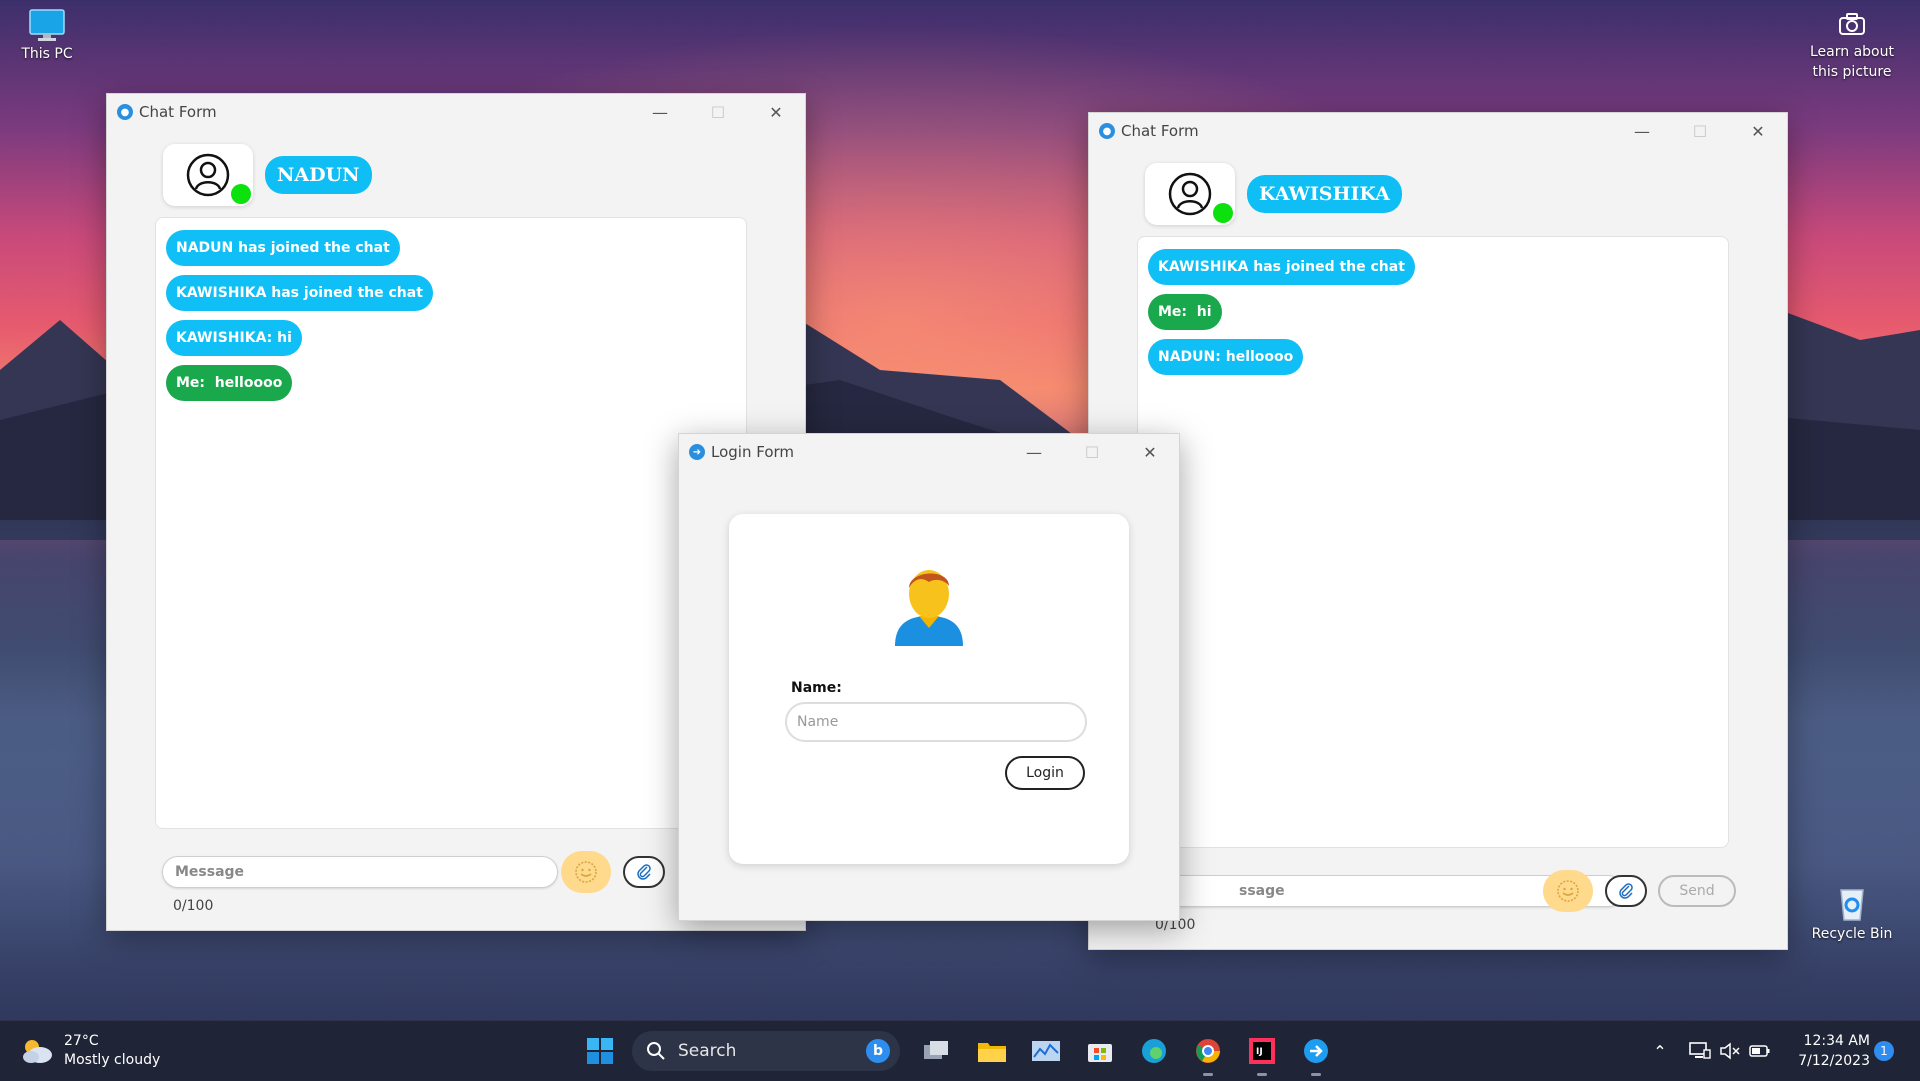 The height and width of the screenshot is (1081, 1920). Describe the element at coordinates (1208, 1074) in the screenshot. I see `chrome-running-indicator` at that location.